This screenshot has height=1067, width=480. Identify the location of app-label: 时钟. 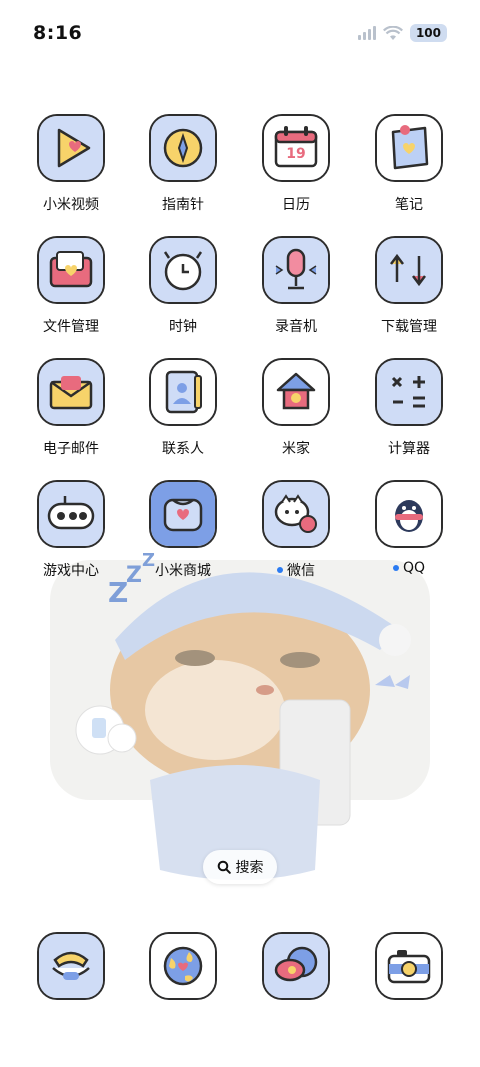
(183, 326).